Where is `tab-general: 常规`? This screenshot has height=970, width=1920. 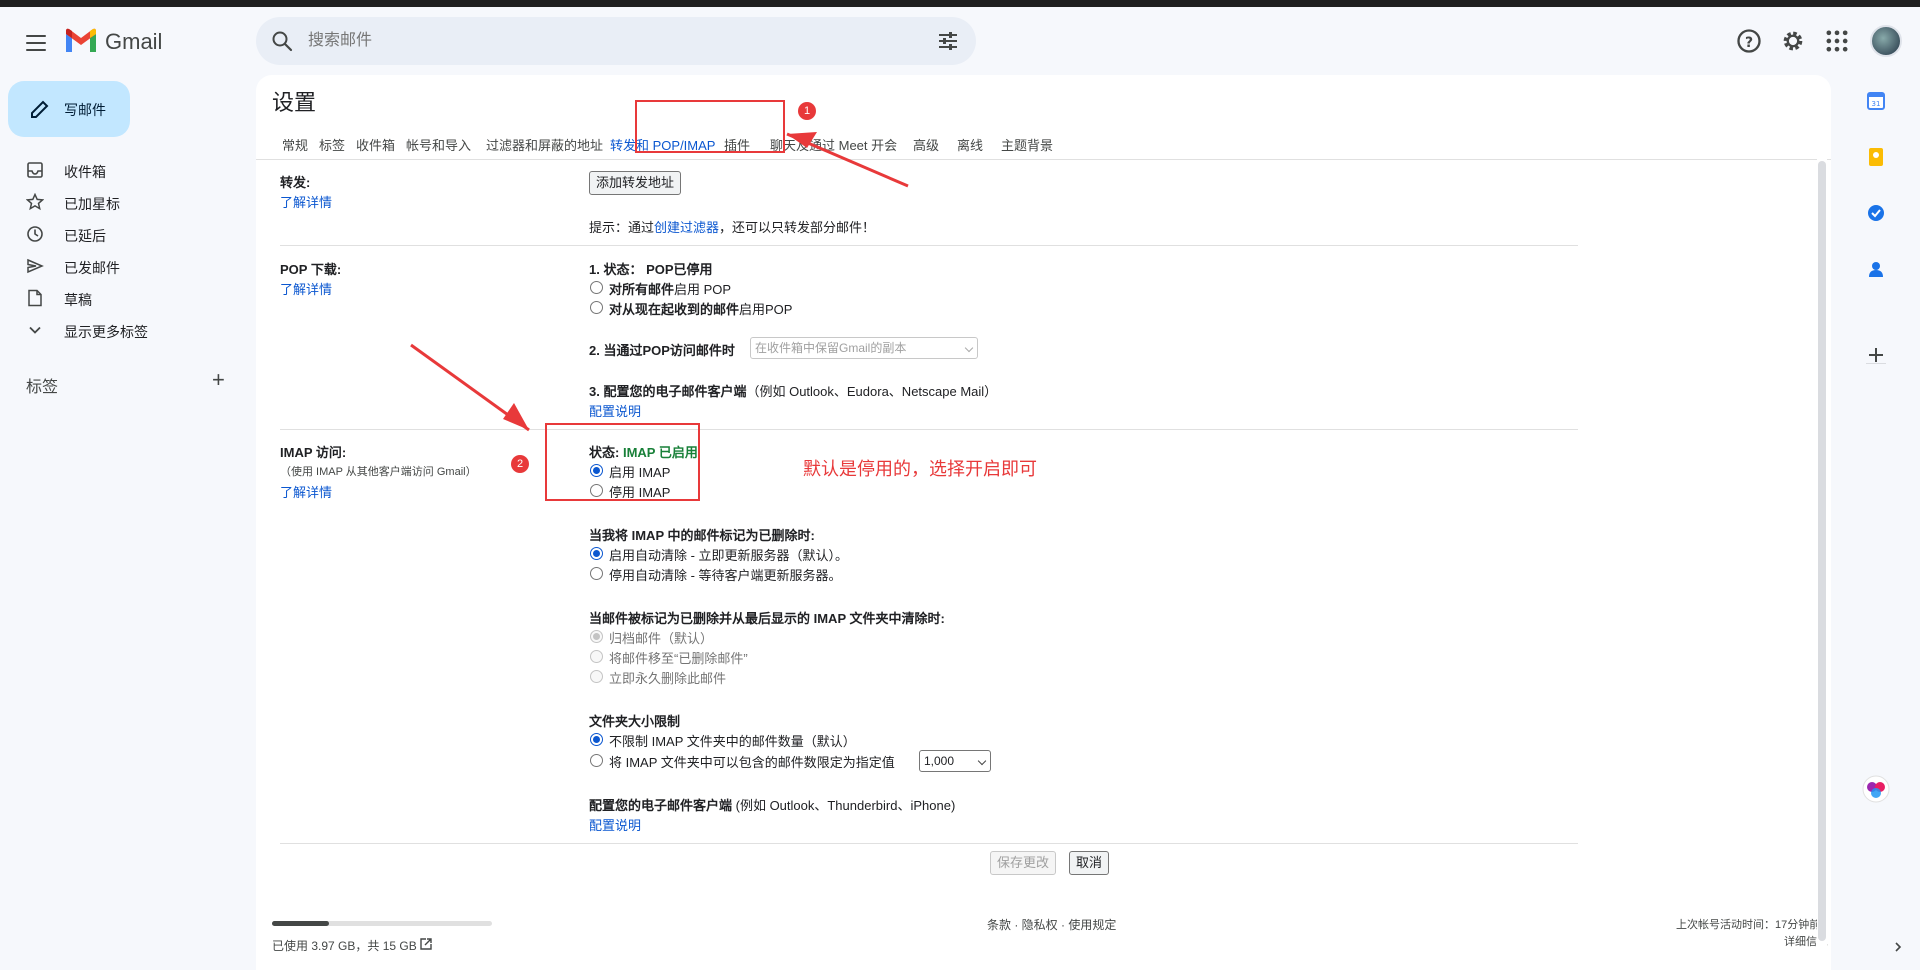
tab-general: 常规 is located at coordinates (295, 146).